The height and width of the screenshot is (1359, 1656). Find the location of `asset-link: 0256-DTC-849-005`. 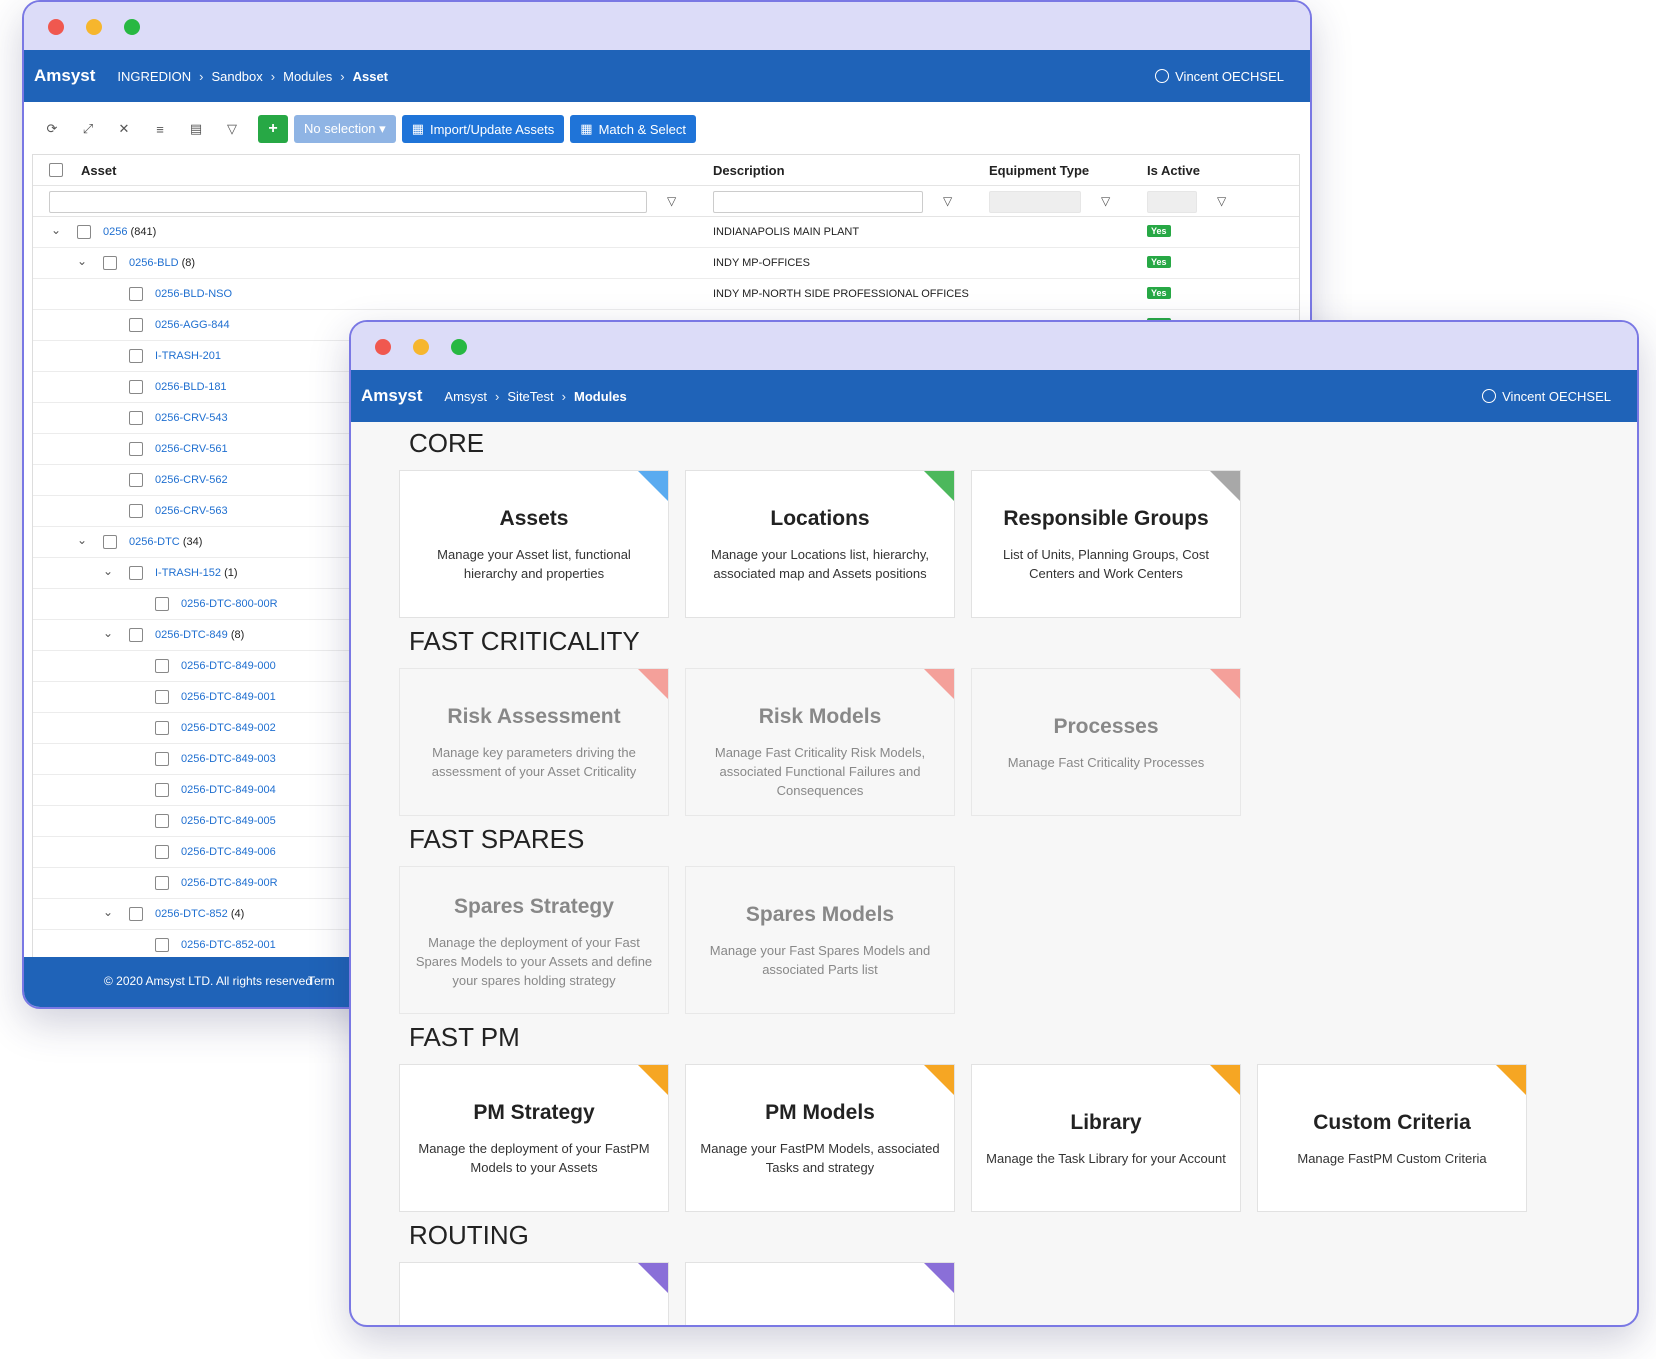

asset-link: 0256-DTC-849-005 is located at coordinates (228, 821).